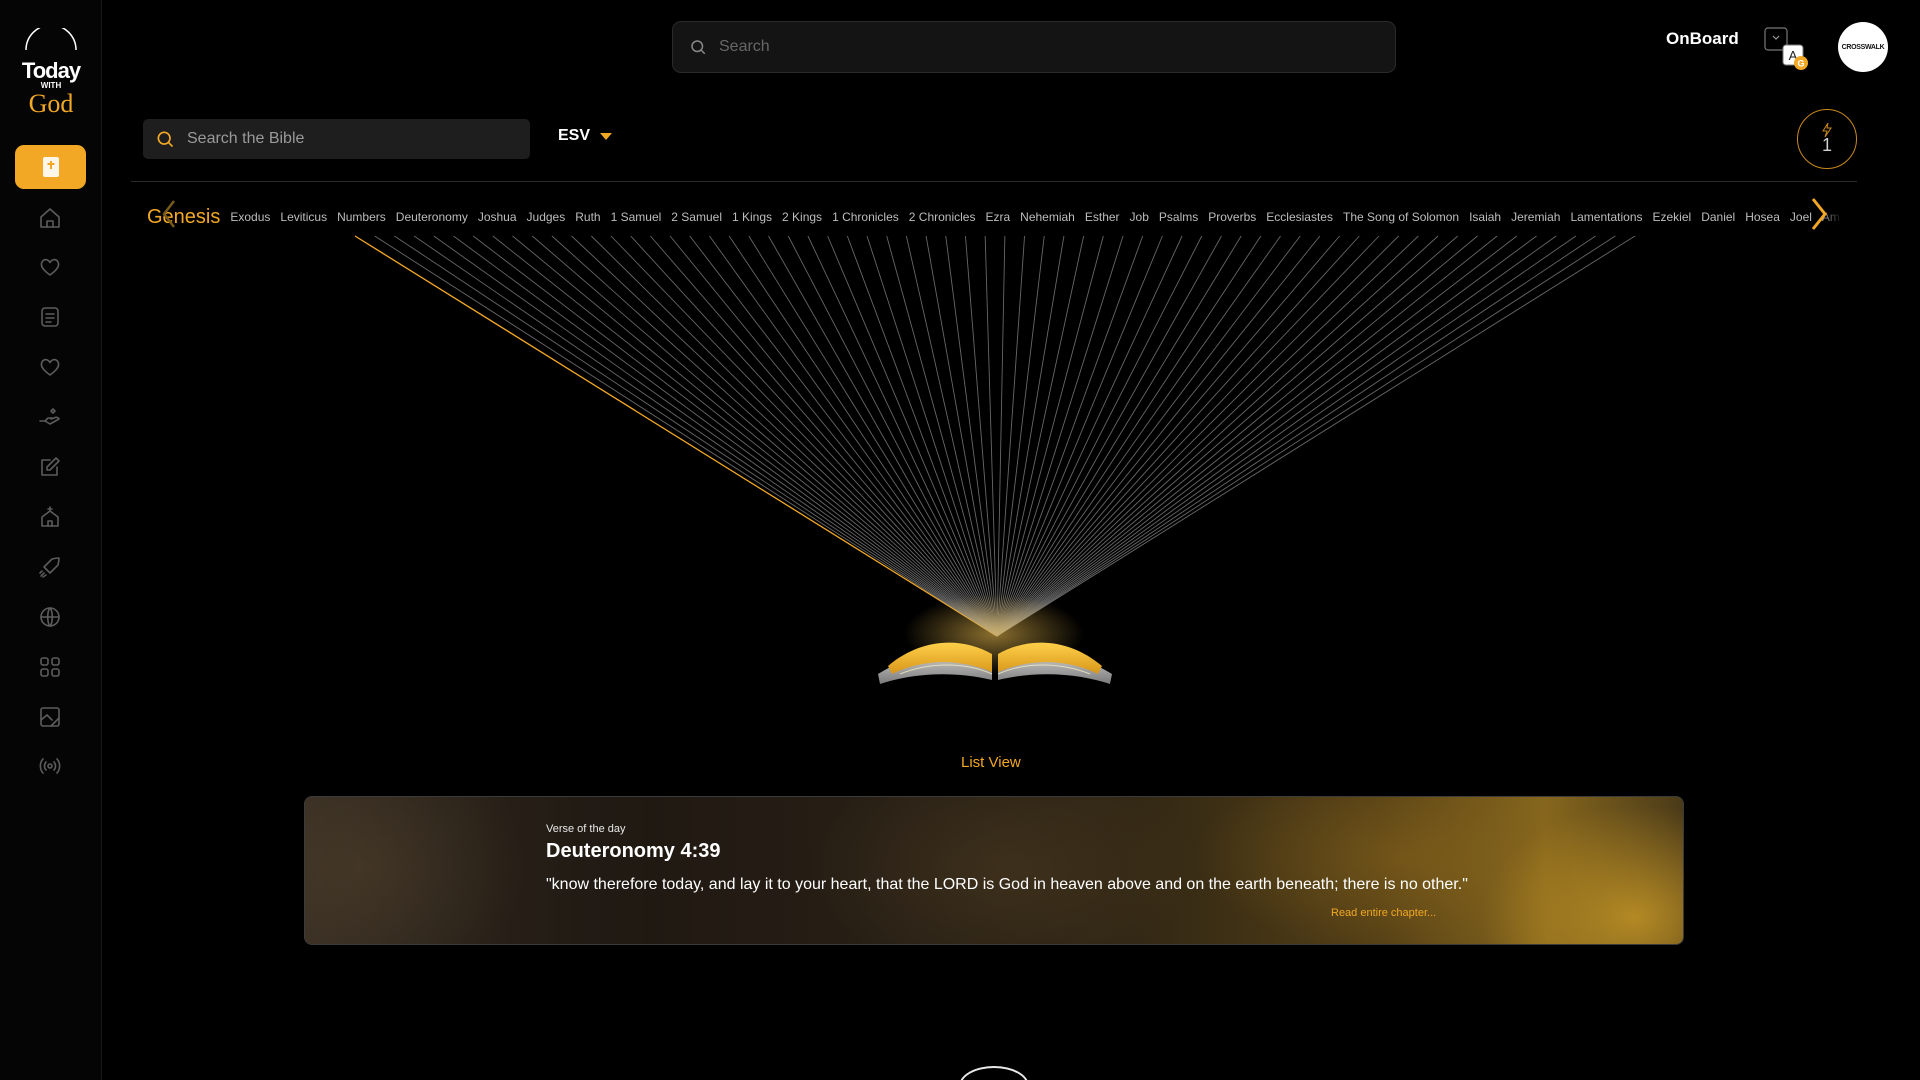 This screenshot has height=1080, width=1920. Describe the element at coordinates (696, 217) in the screenshot. I see `book-tab: 2 Samuel` at that location.